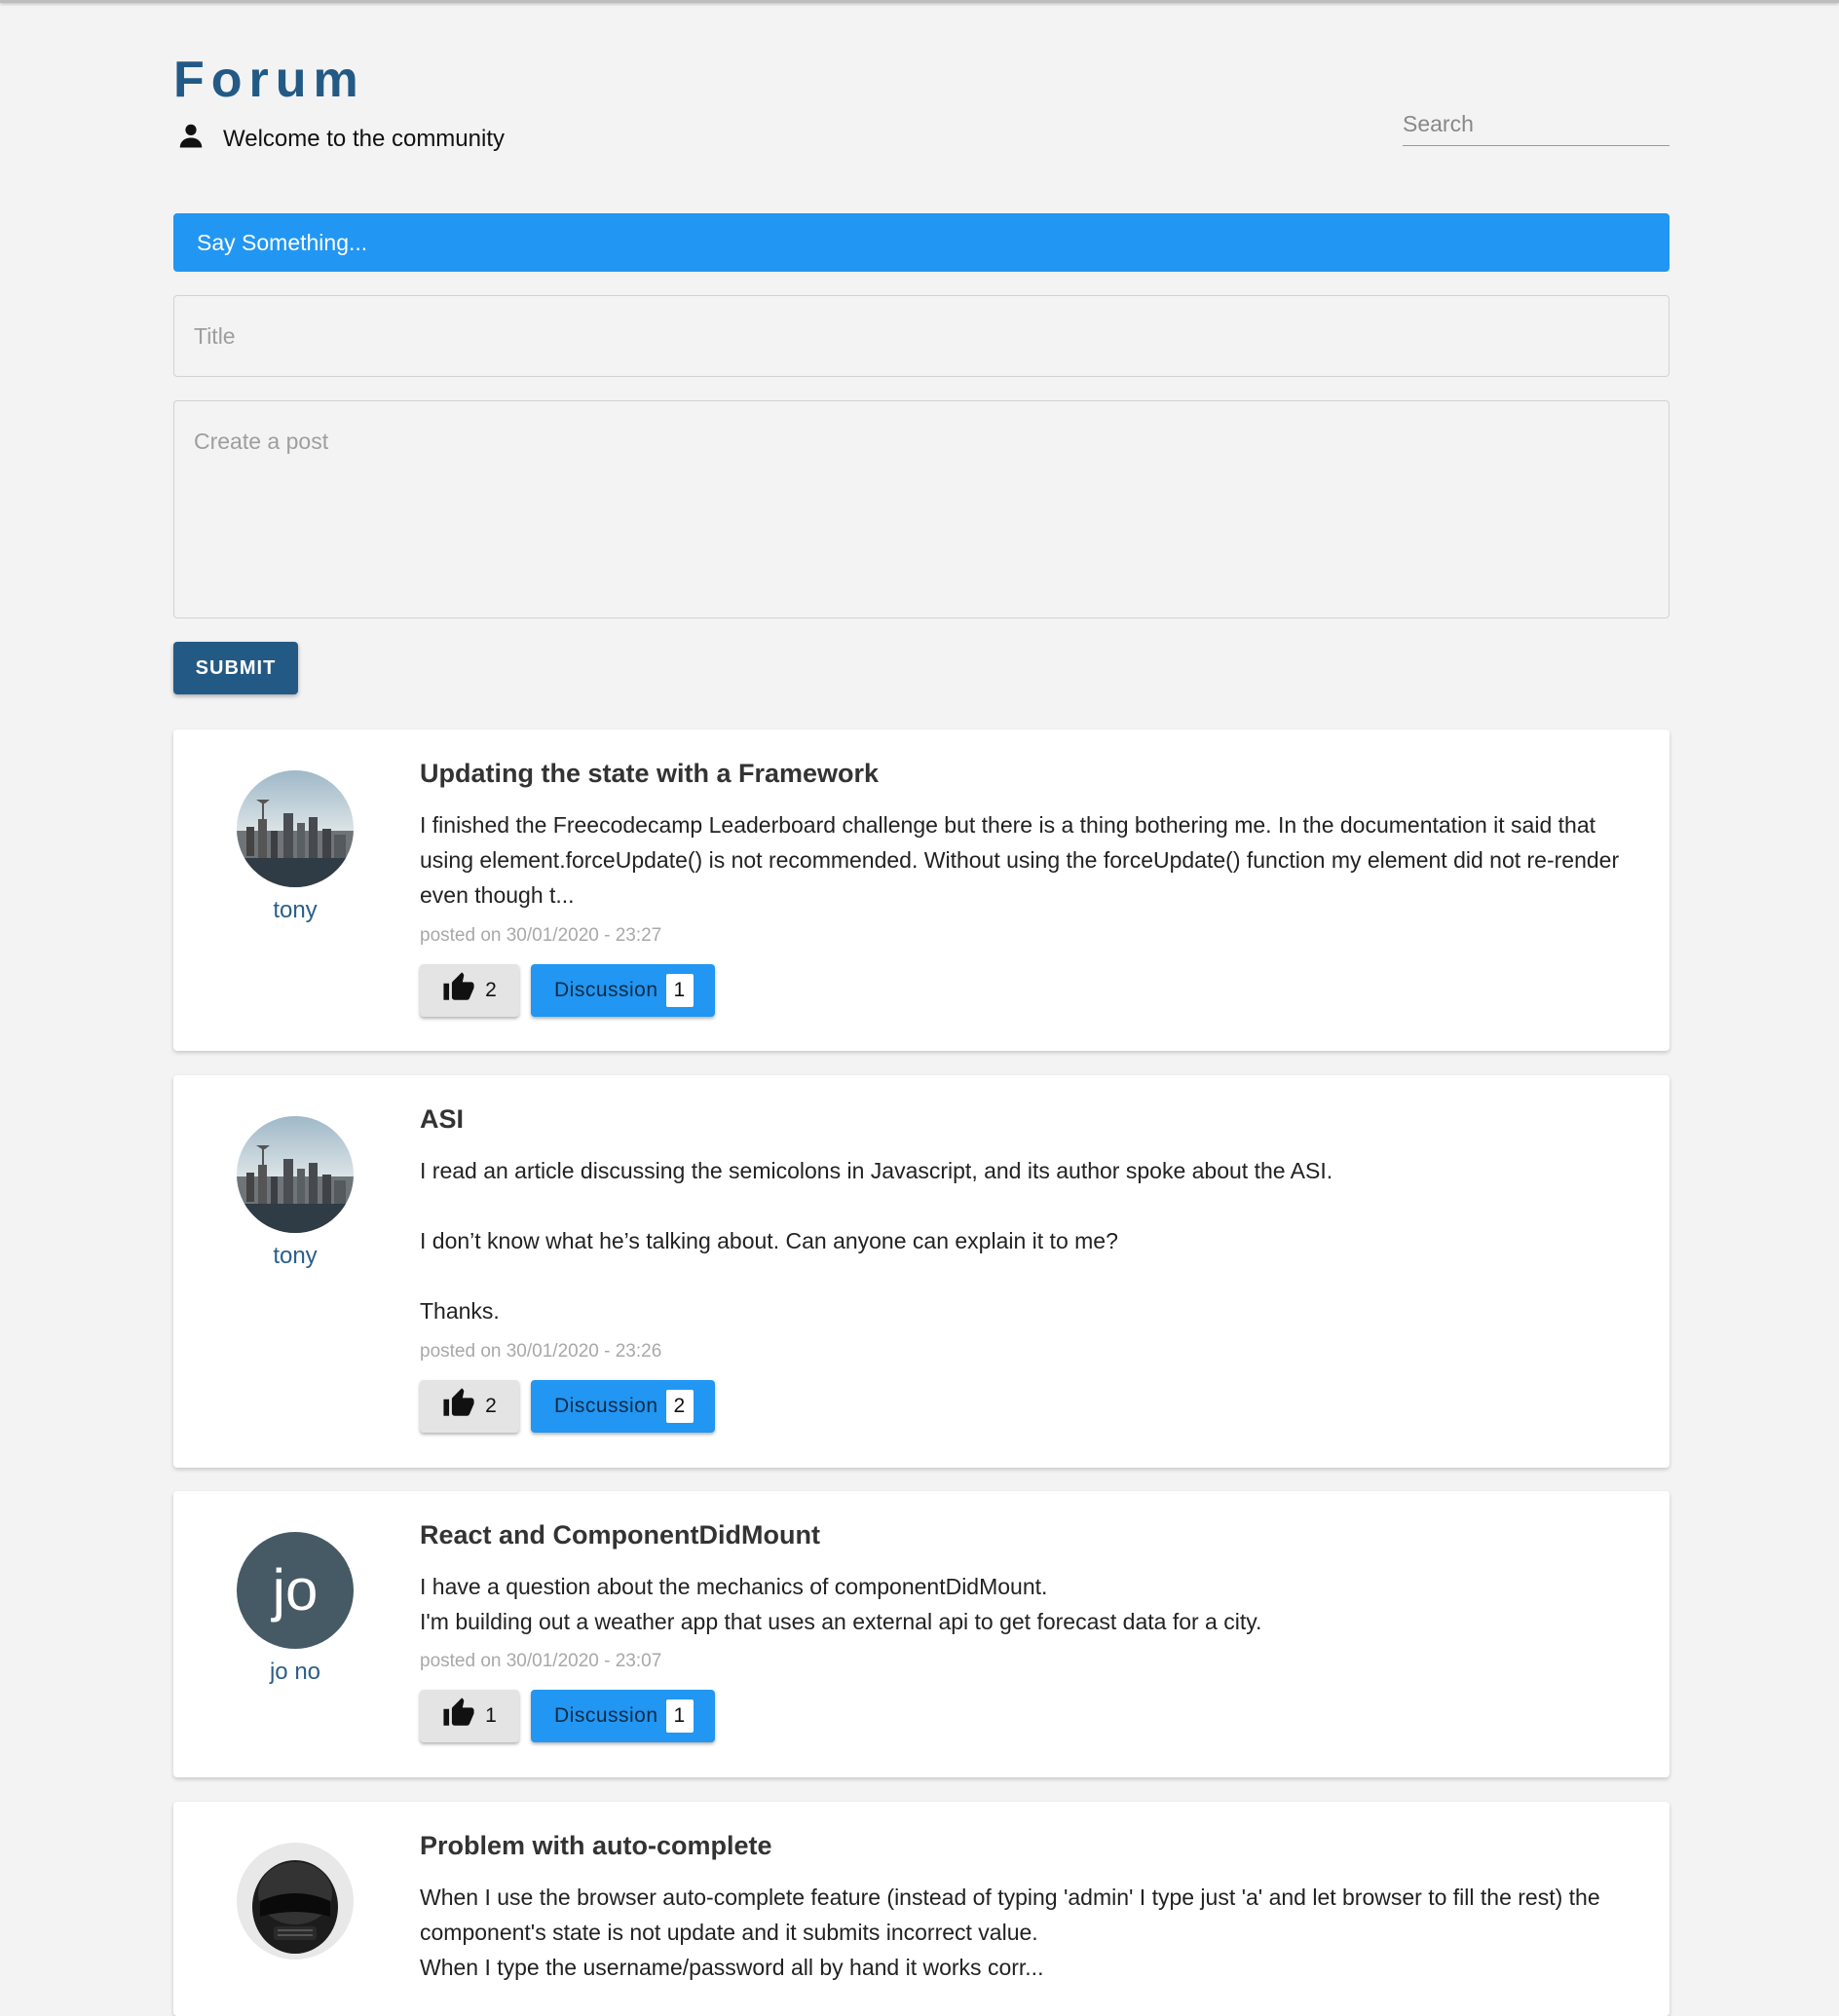 Image resolution: width=1839 pixels, height=2016 pixels. I want to click on discussion-count-badge: 2, so click(679, 1406).